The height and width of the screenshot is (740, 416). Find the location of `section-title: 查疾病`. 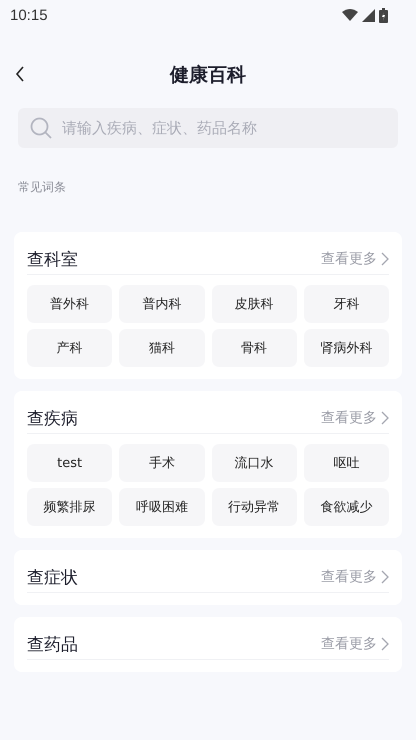

section-title: 查疾病 is located at coordinates (52, 419).